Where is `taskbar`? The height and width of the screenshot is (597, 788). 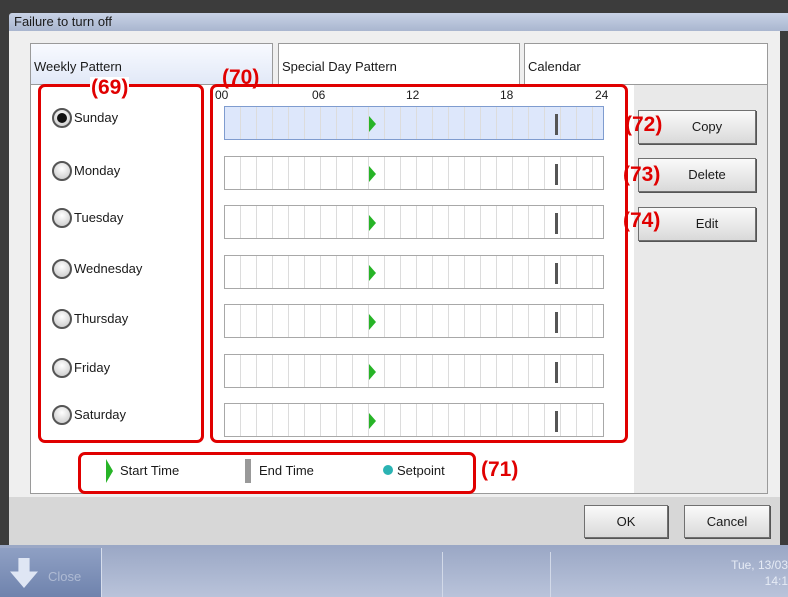
taskbar is located at coordinates (394, 571).